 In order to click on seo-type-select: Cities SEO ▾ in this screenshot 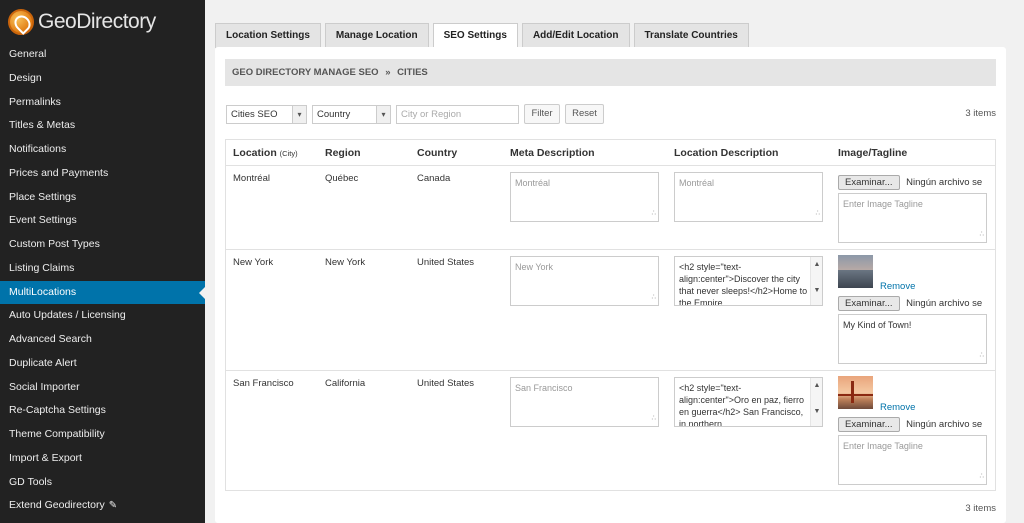, I will do `click(266, 114)`.